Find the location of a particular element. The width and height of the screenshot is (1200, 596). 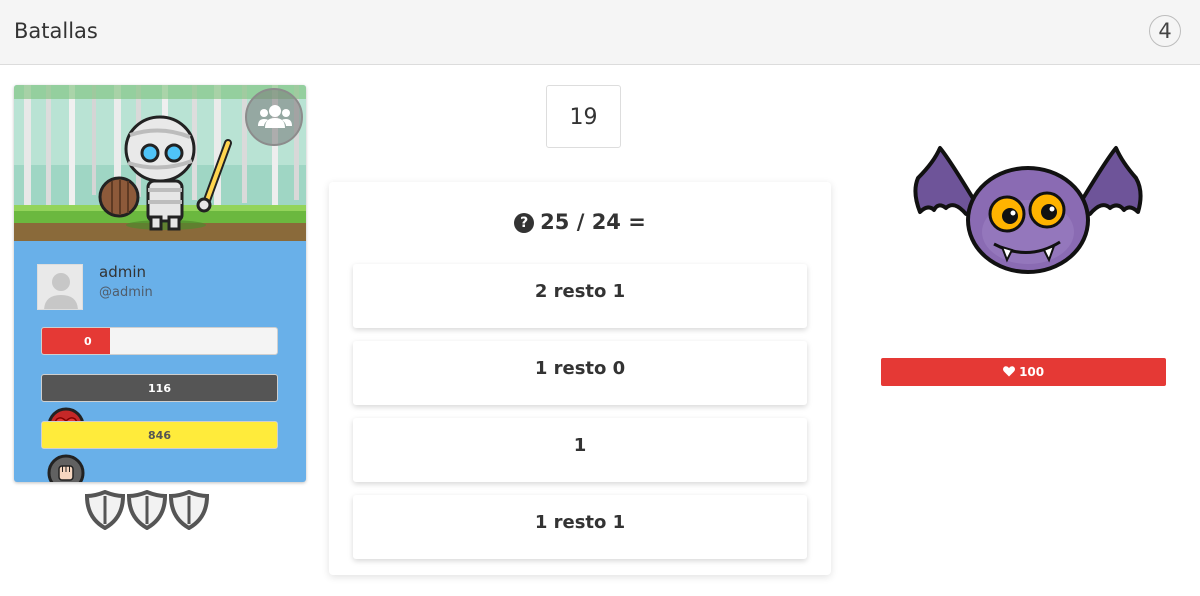

answer-option: 1 is located at coordinates (580, 450).